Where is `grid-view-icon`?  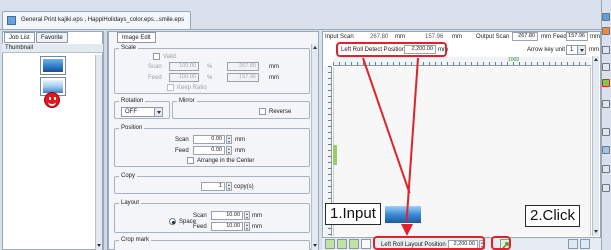 grid-view-icon is located at coordinates (366, 244).